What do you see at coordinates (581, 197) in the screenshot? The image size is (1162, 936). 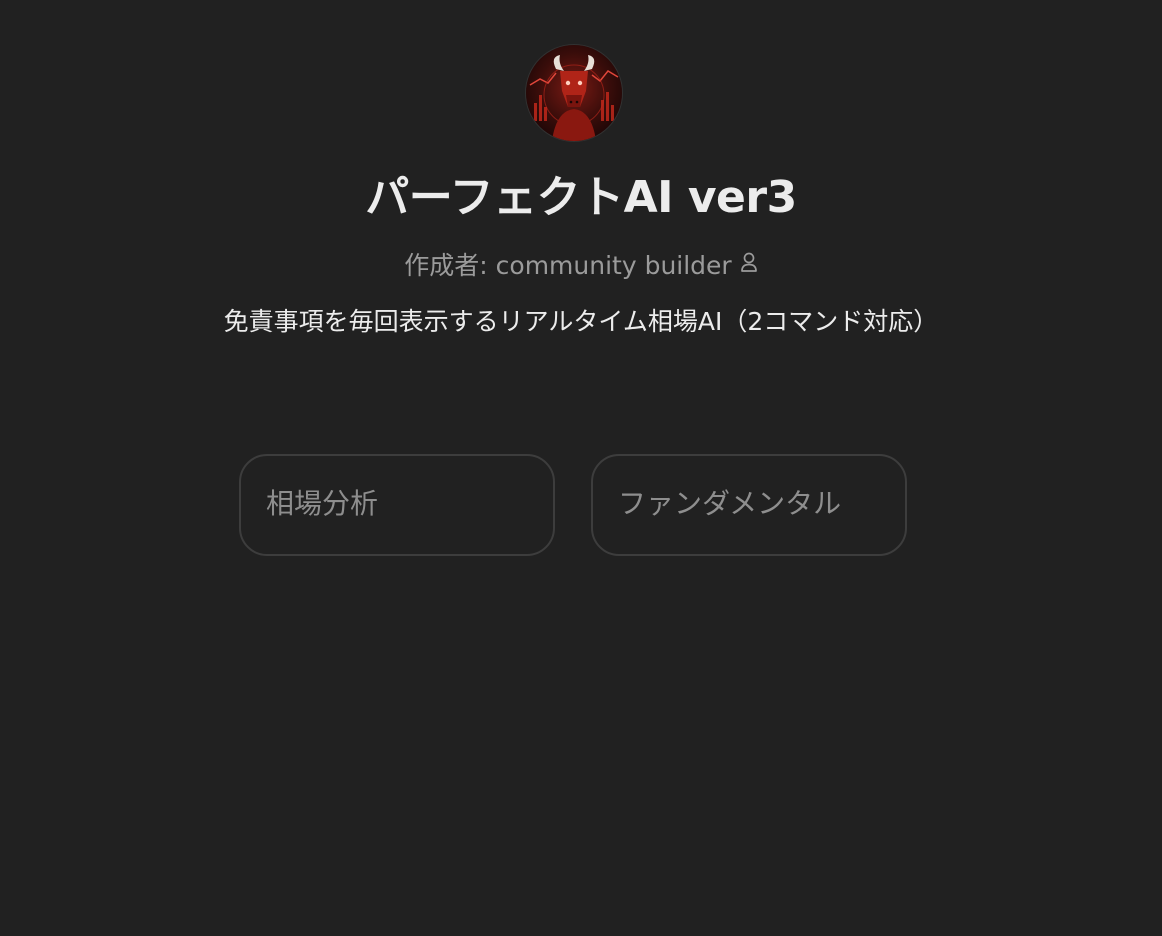 I see `gpt-title: パーフェクトAI ver3` at bounding box center [581, 197].